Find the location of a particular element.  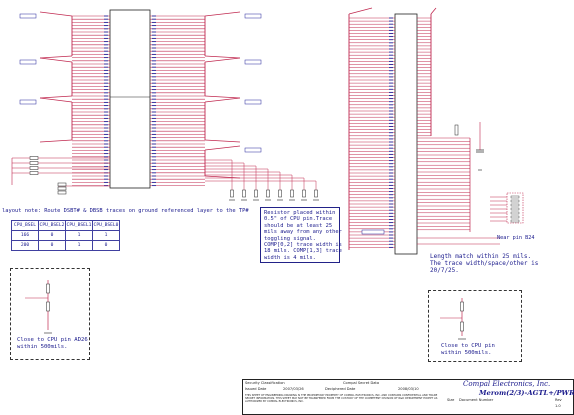

table-header-row: CPU_BSEL CPU_BSEL2 CPU_BSEL1 CPU_BSEL0 is located at coordinates (65, 225).